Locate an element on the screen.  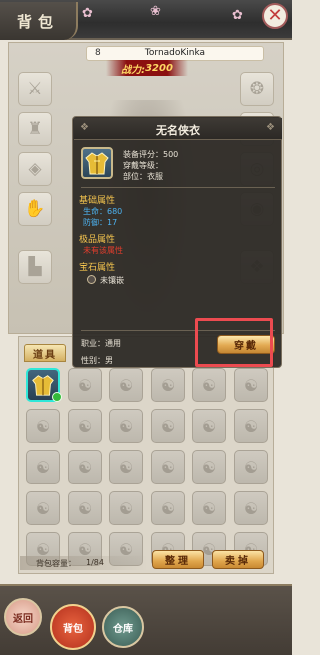
tooltip-header: ❖ 无名侠衣 ❖ is located at coordinates (178, 129).